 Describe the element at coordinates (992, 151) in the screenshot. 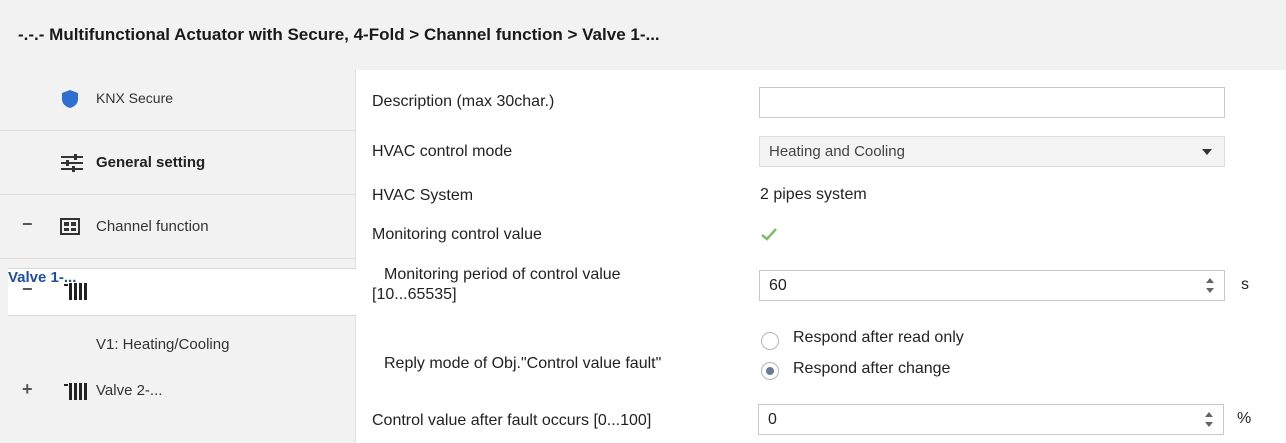

I see `hvac-mode-select: Heating and Cooling` at that location.